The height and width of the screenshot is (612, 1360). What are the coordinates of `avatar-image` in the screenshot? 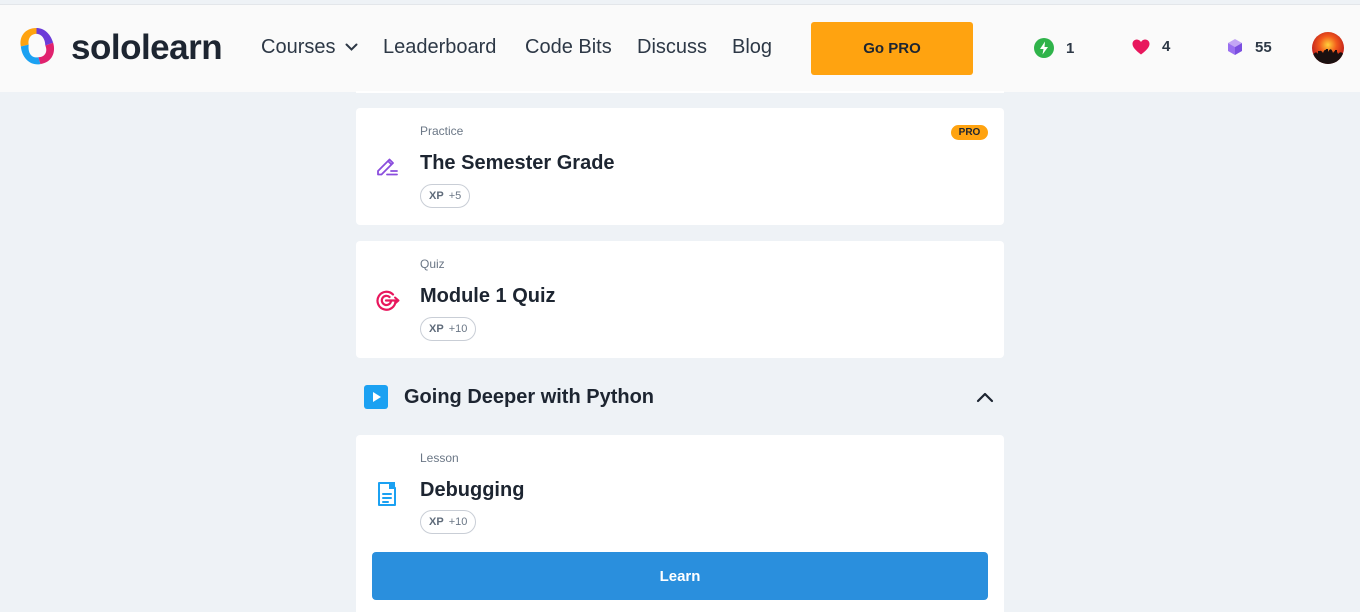 It's located at (1328, 48).